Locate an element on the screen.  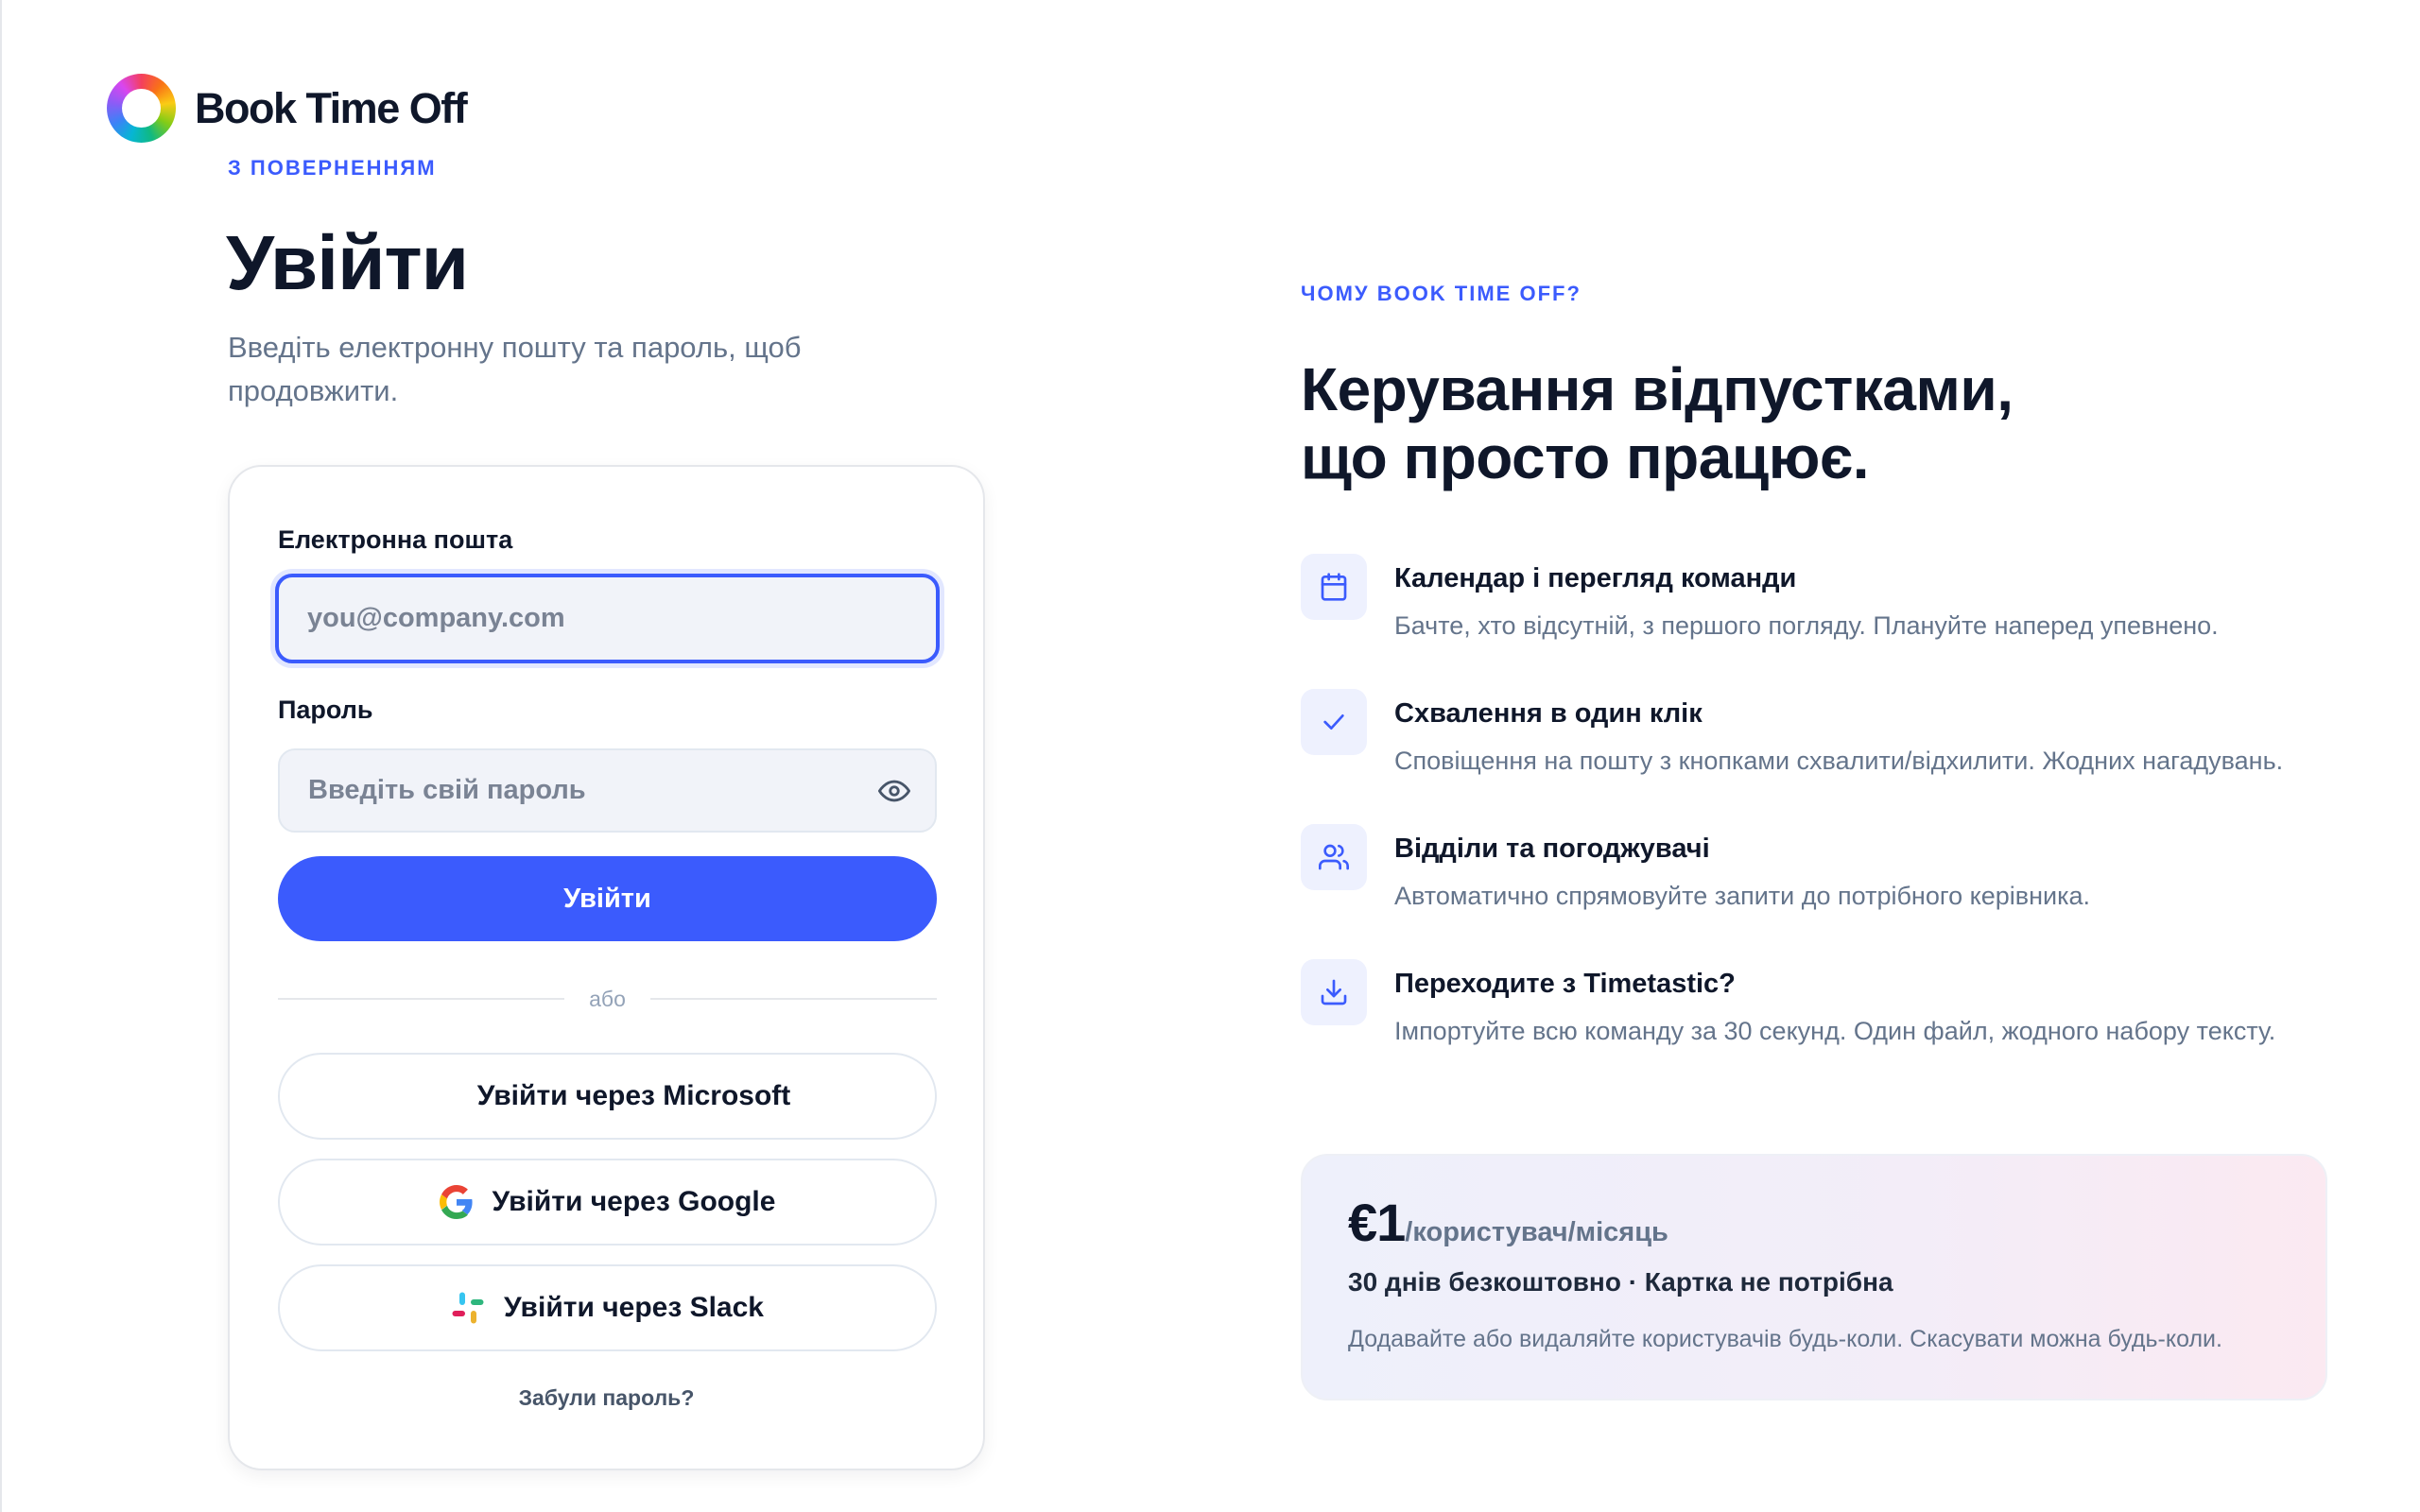
calendar-icon is located at coordinates (1334, 587).